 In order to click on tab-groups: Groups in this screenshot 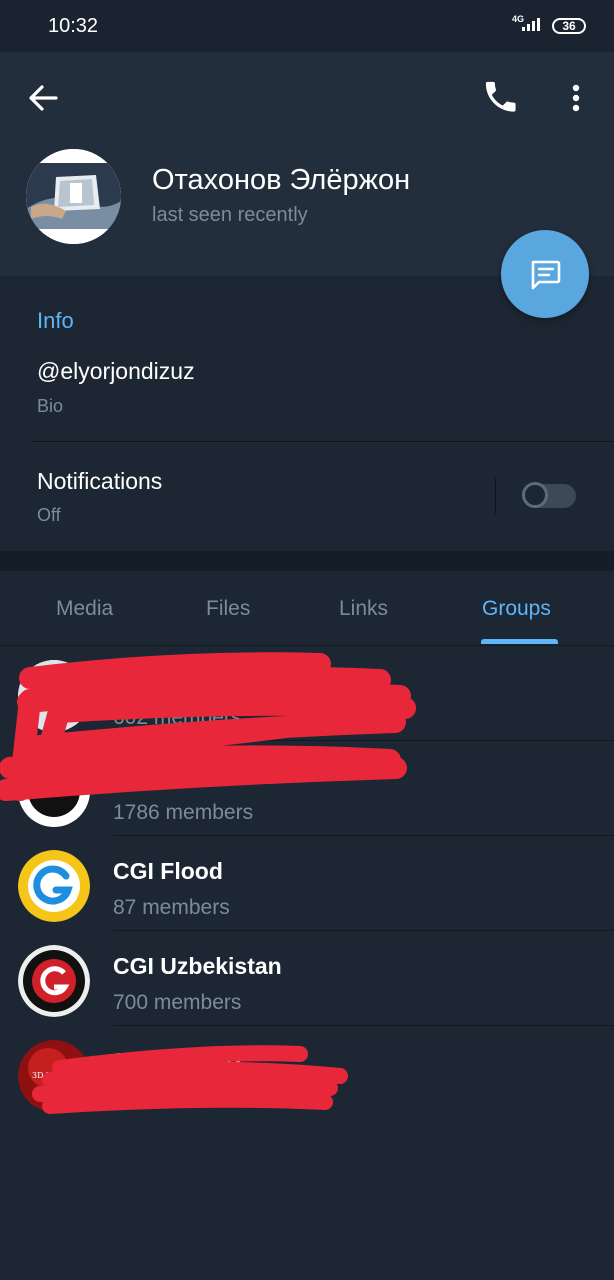, I will do `click(516, 609)`.